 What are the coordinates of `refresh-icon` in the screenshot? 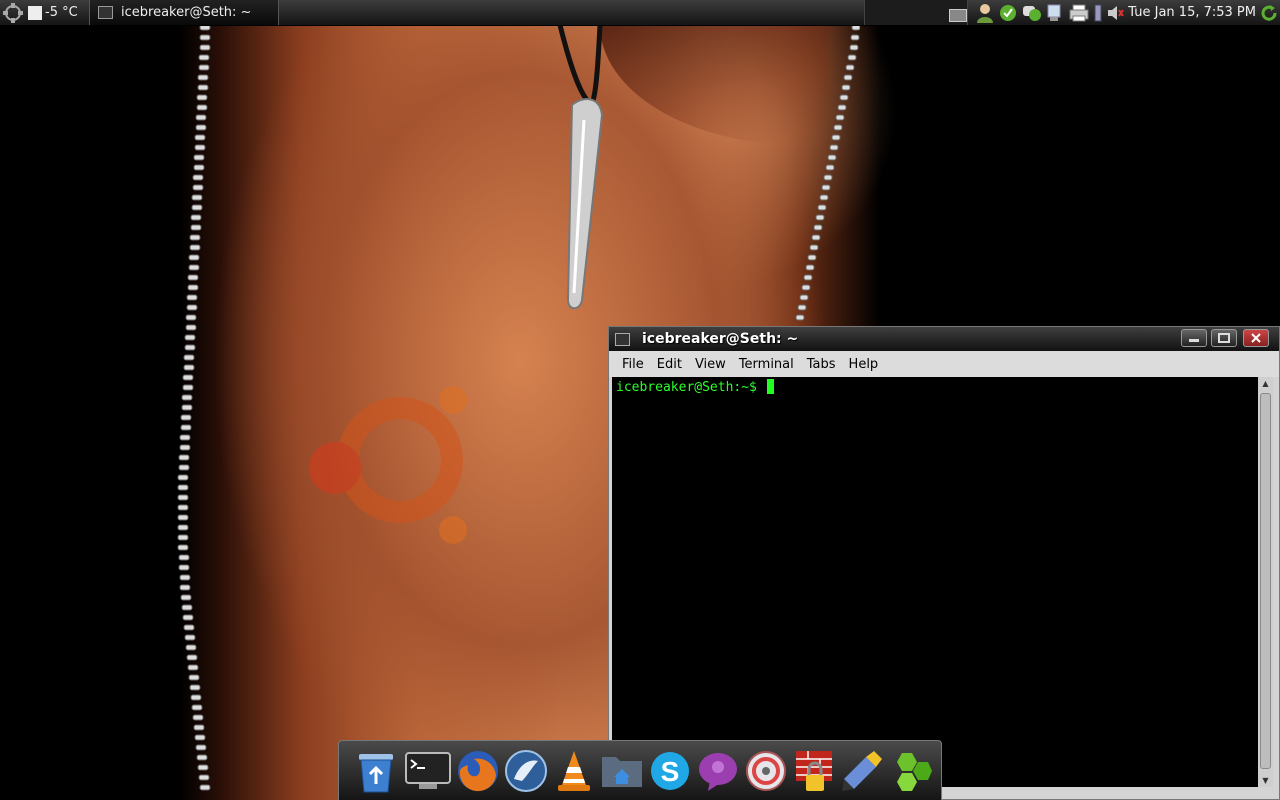 It's located at (1269, 12).